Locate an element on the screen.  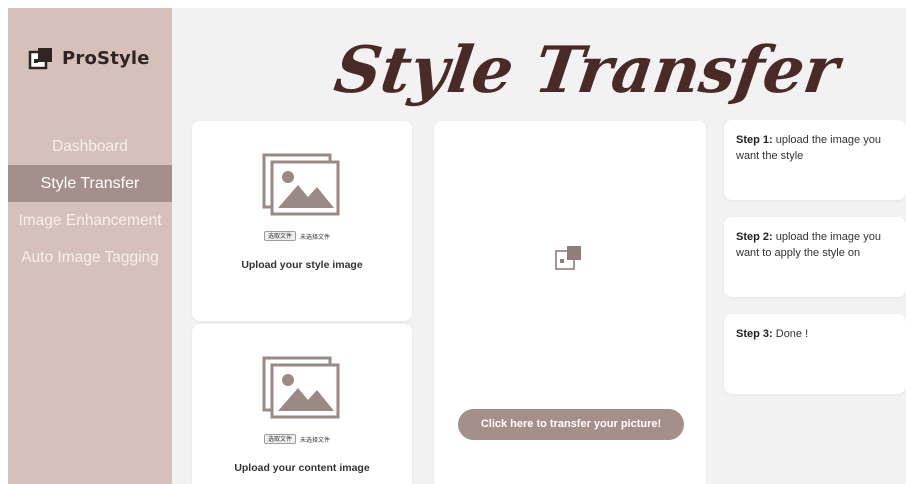
sidebar-item-dashboard: Dashboard is located at coordinates (90, 146).